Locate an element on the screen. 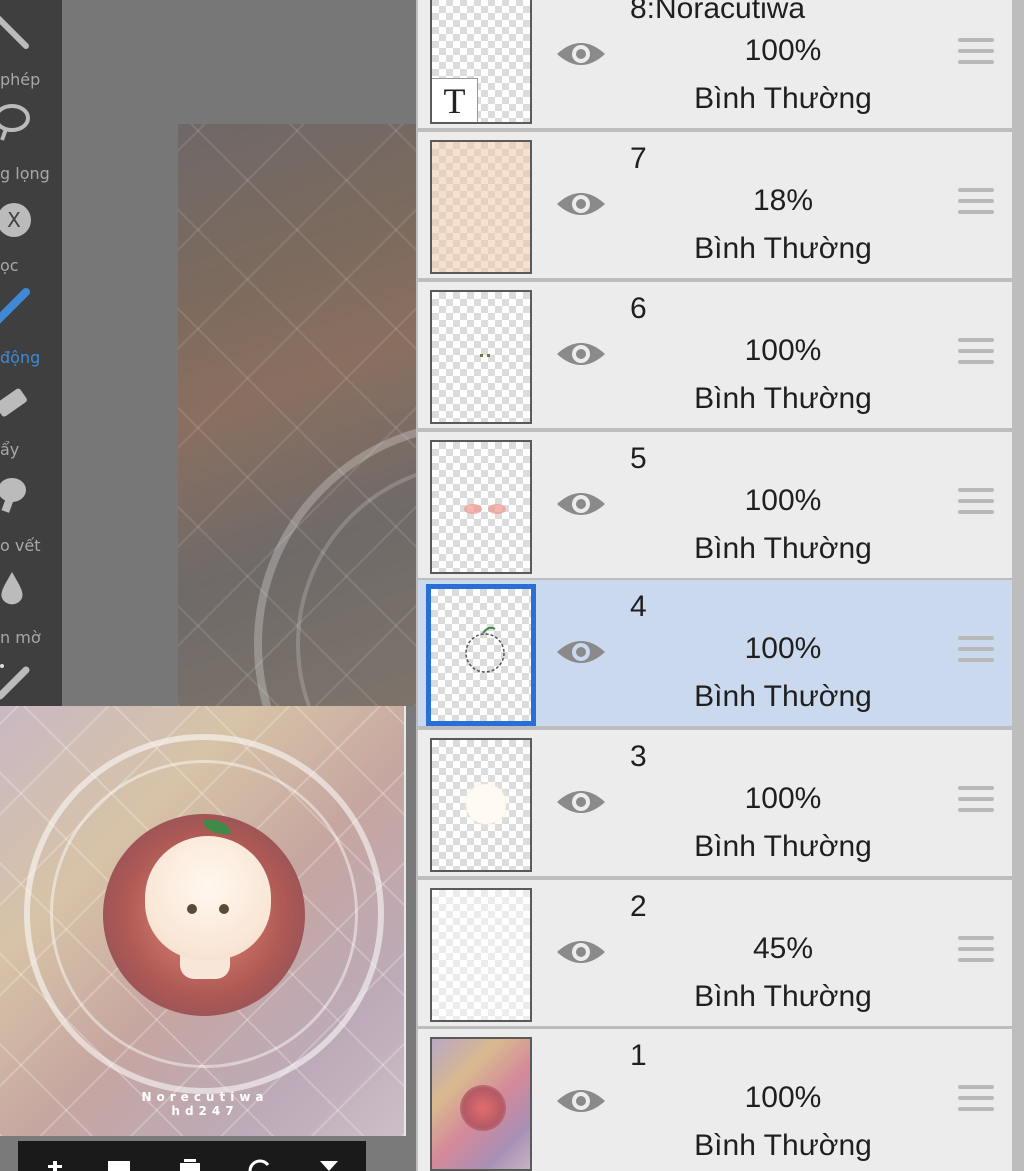 This screenshot has width=1024, height=1171. merge-down-icon is located at coordinates (329, 1164).